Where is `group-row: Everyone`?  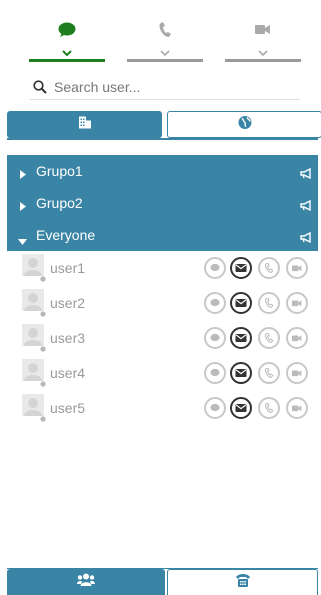 group-row: Everyone is located at coordinates (162, 235).